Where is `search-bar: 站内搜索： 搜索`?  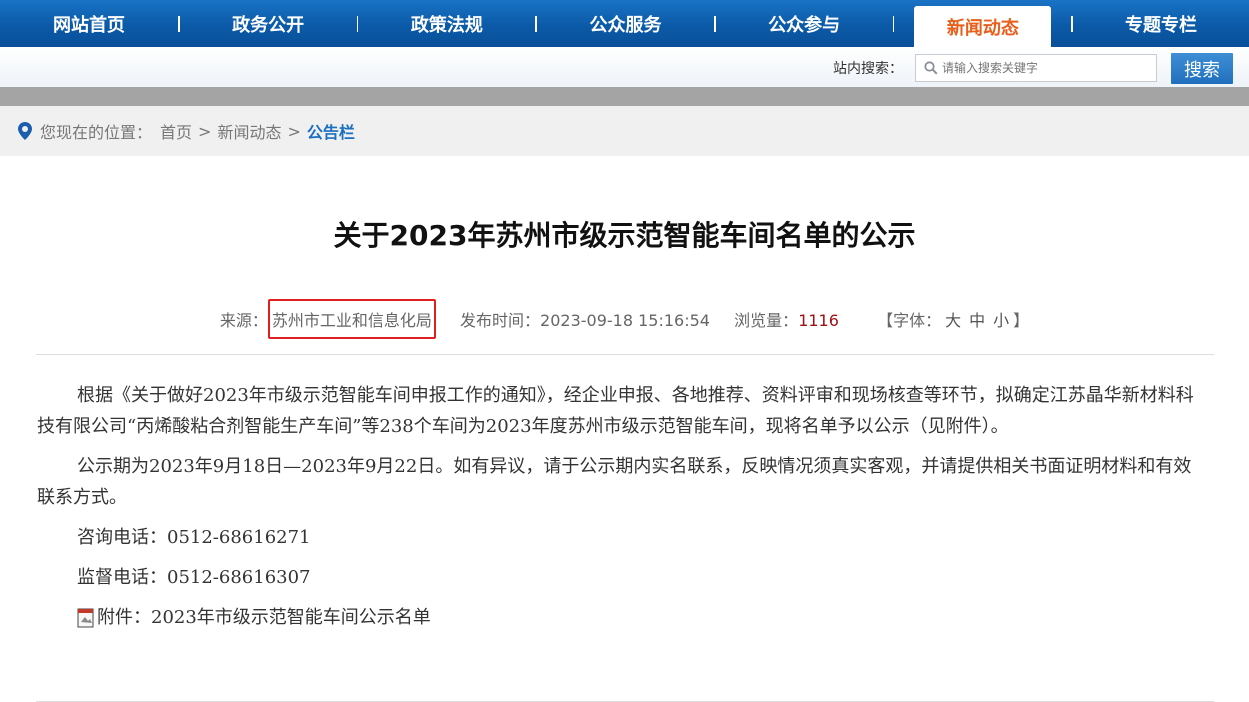 search-bar: 站内搜索： 搜索 is located at coordinates (624, 67).